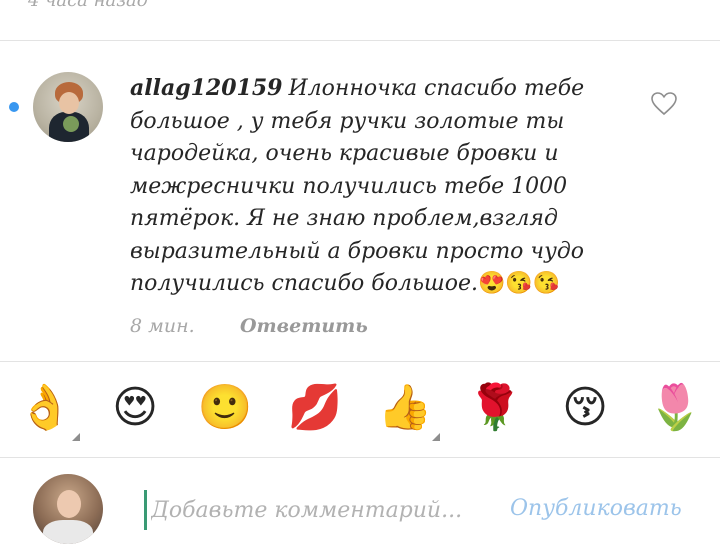 This screenshot has height=559, width=720. I want to click on publish-button: Опубликовать, so click(596, 508).